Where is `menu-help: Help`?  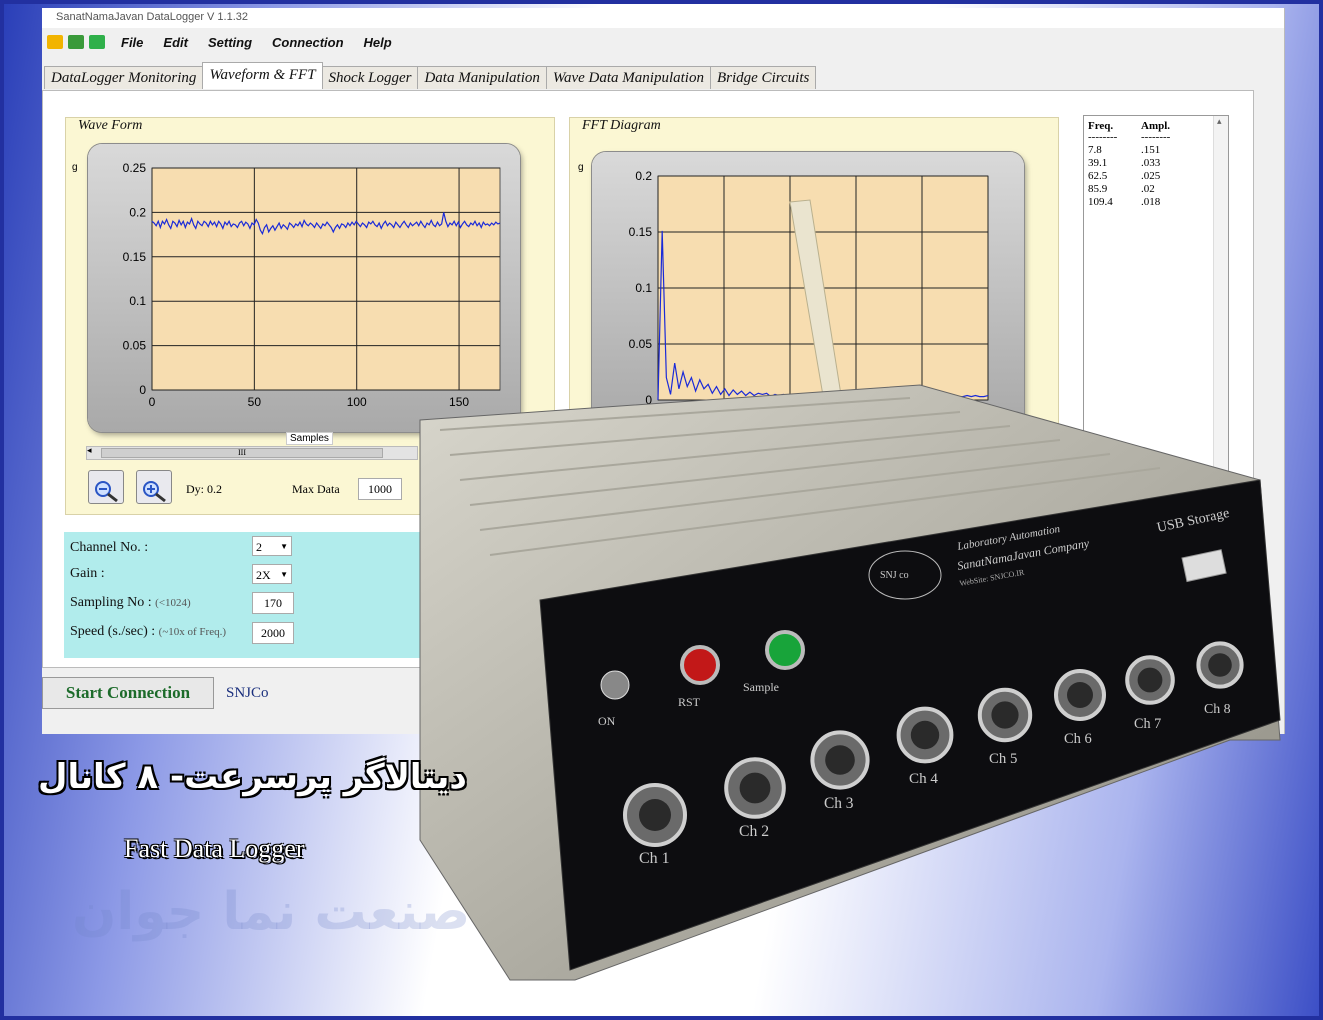
menu-help: Help is located at coordinates (378, 42).